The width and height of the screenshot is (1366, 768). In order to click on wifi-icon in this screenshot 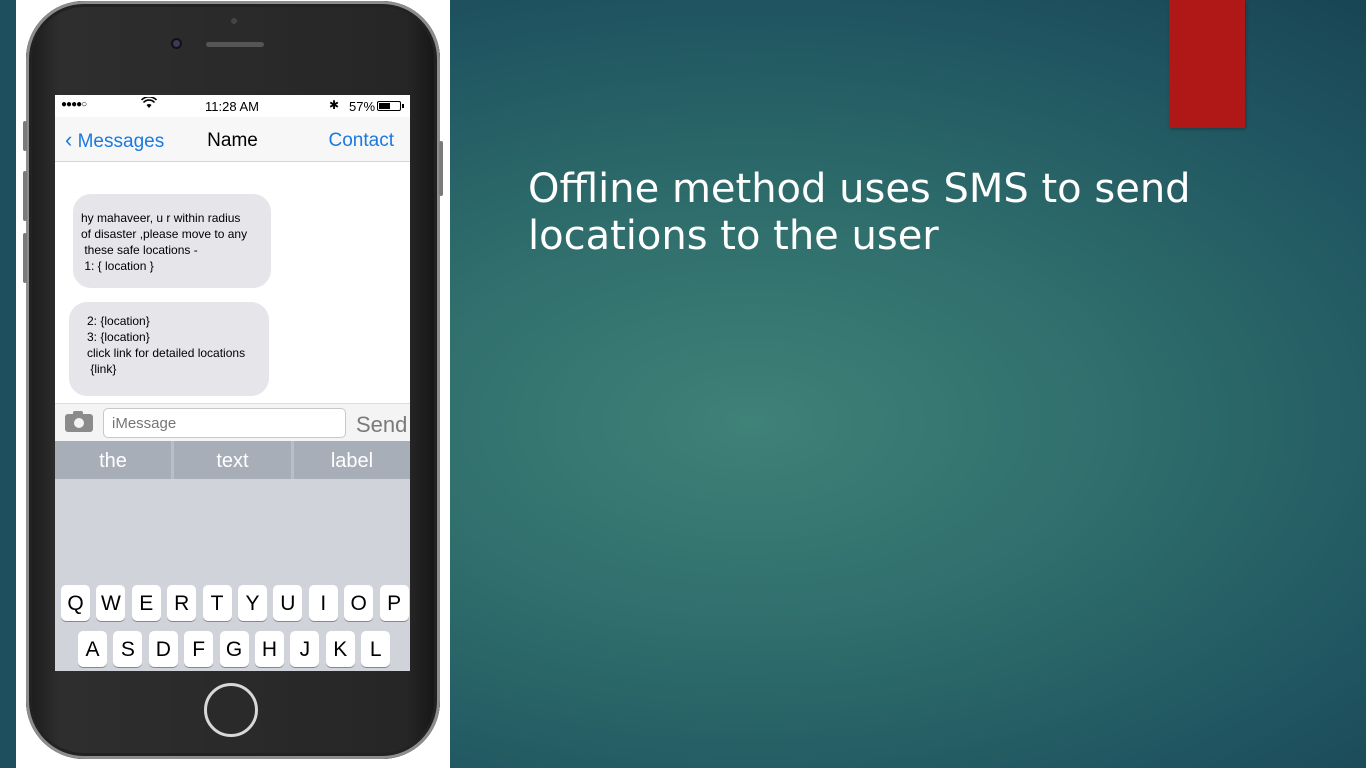, I will do `click(149, 104)`.